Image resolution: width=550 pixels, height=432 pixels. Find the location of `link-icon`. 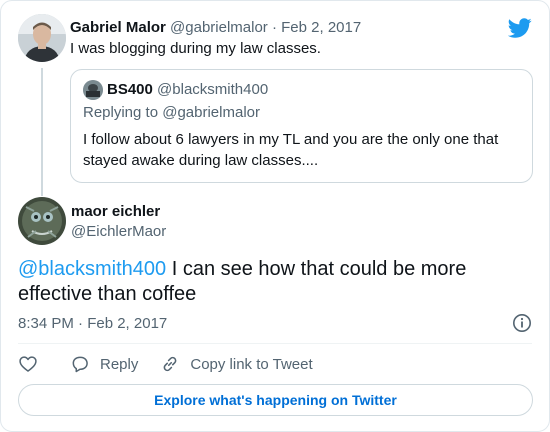

link-icon is located at coordinates (170, 364).